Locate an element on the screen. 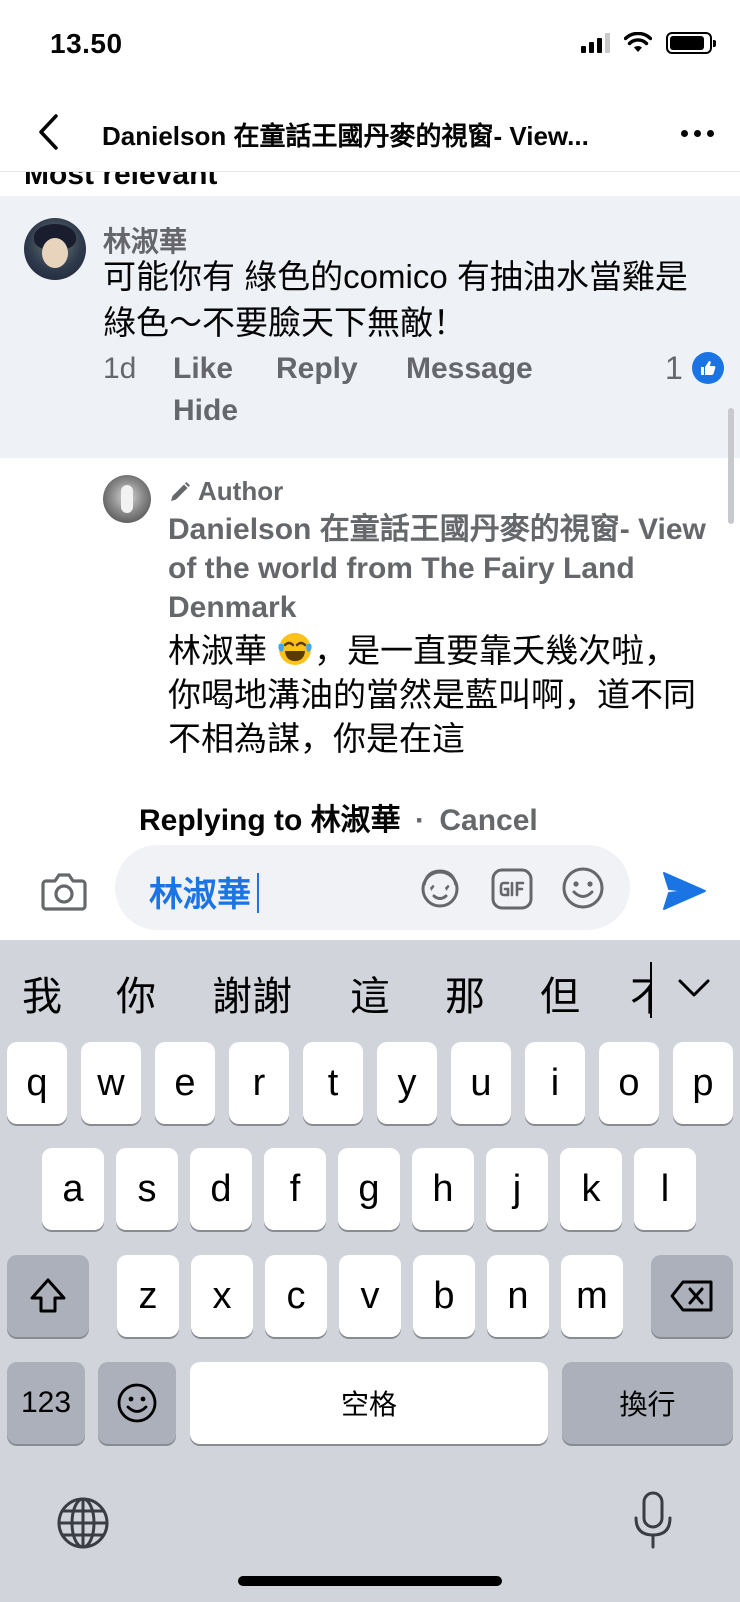 This screenshot has width=740, height=1602. emoji-button is located at coordinates (583, 888).